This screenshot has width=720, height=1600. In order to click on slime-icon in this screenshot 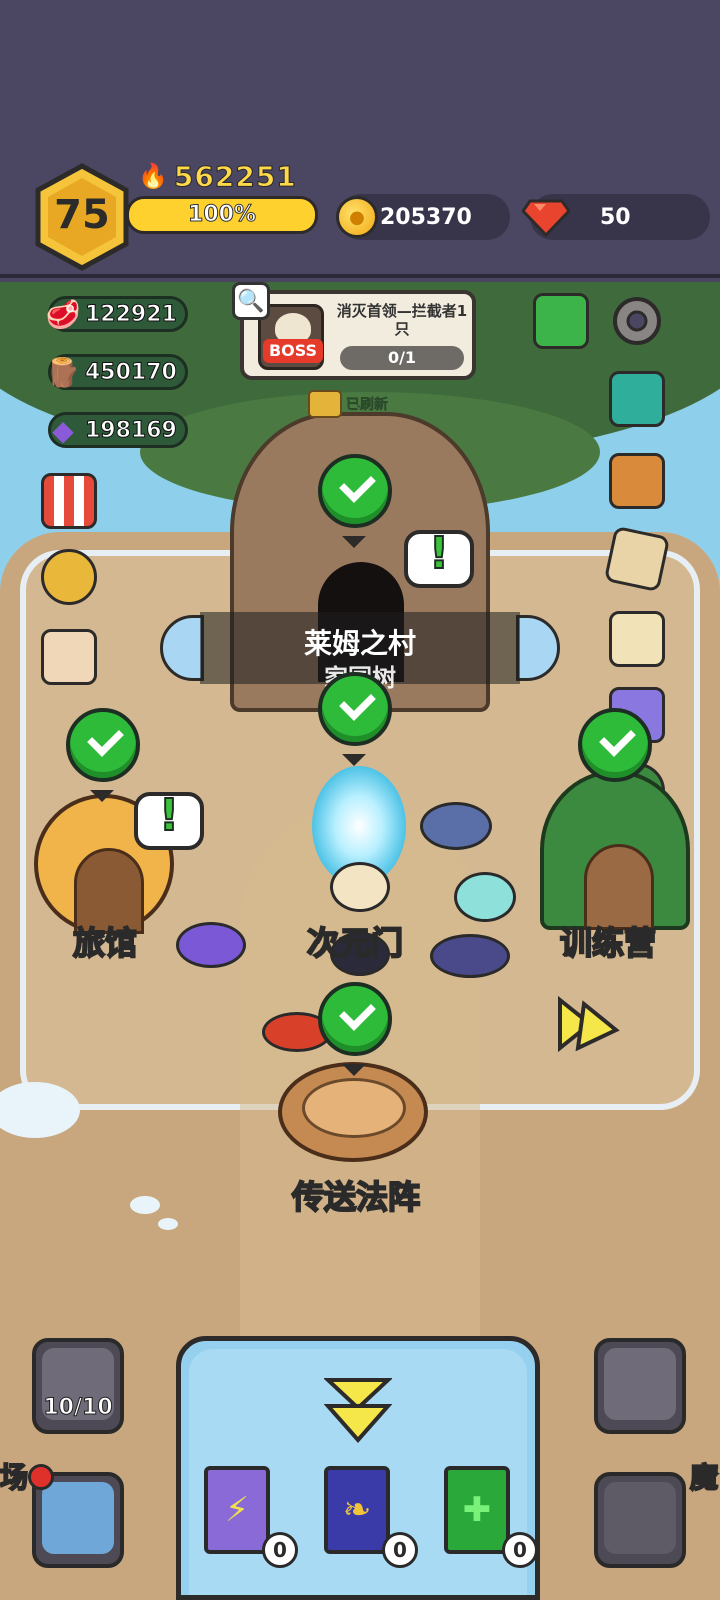, I will do `click(78, 1518)`.